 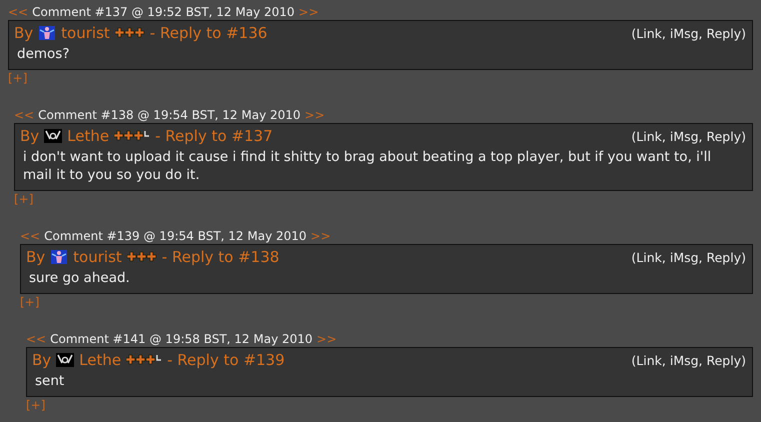 What do you see at coordinates (221, 257) in the screenshot?
I see `reply-to-link: - Reply to #138` at bounding box center [221, 257].